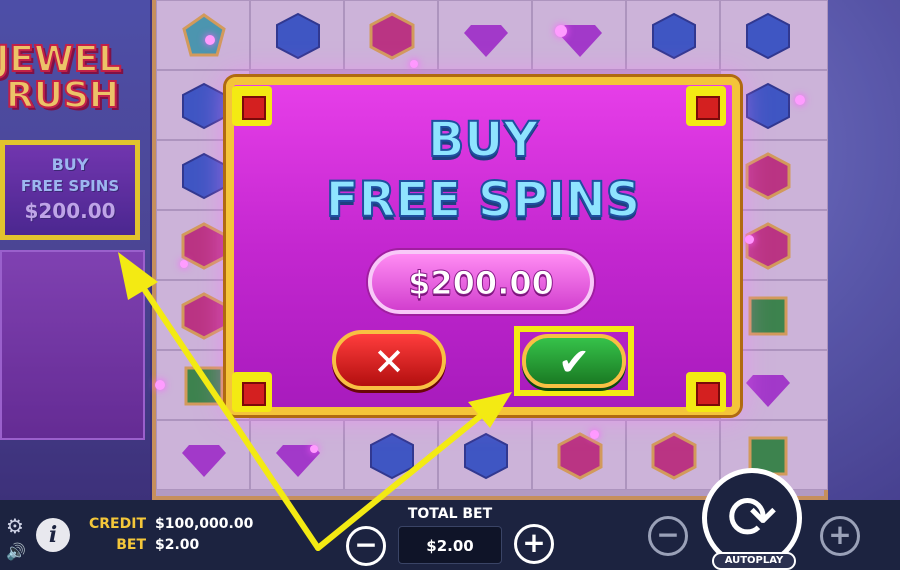  I want to click on bet-value: $2.00, so click(177, 545).